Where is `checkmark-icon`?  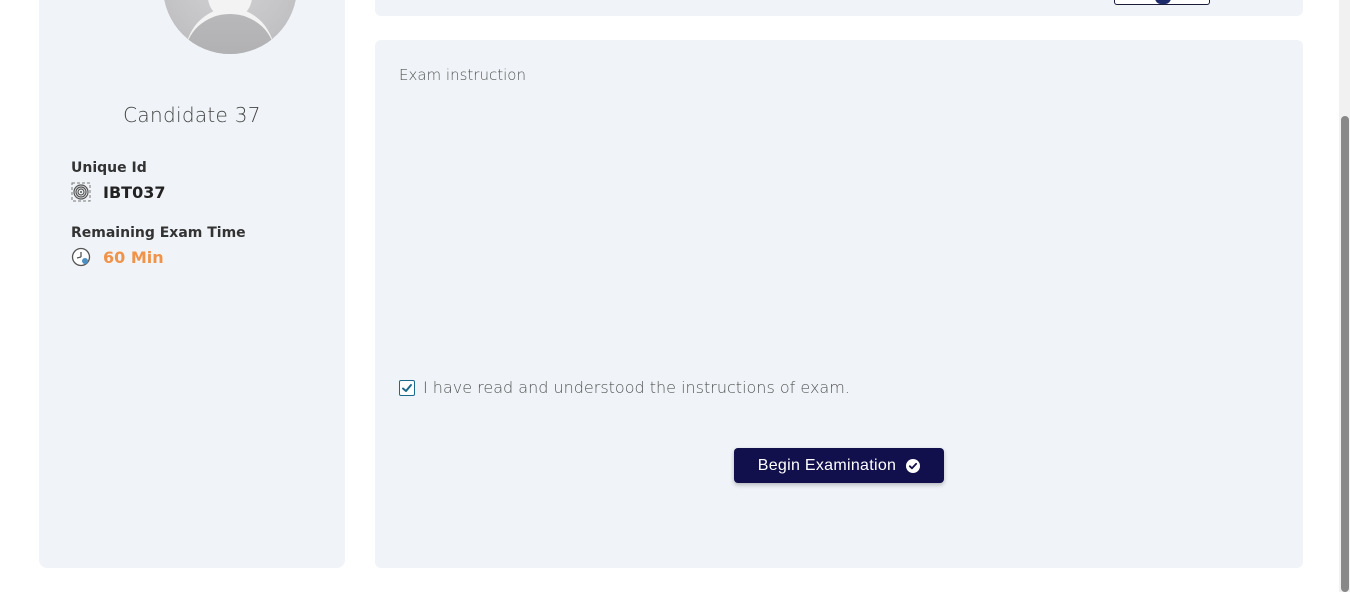 checkmark-icon is located at coordinates (407, 387).